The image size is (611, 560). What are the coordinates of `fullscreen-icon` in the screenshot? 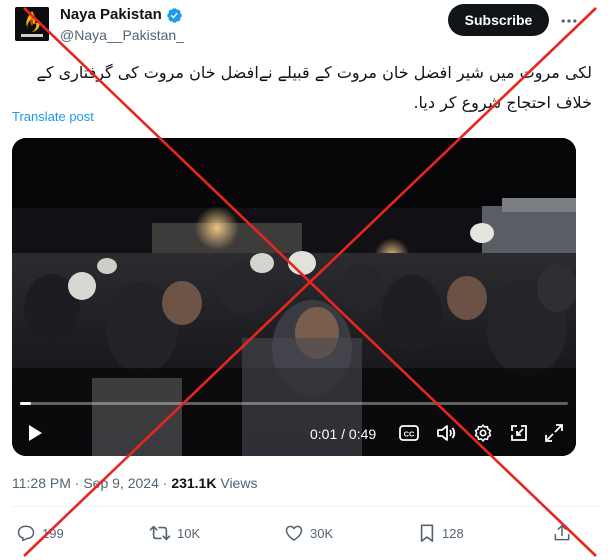 It's located at (554, 433).